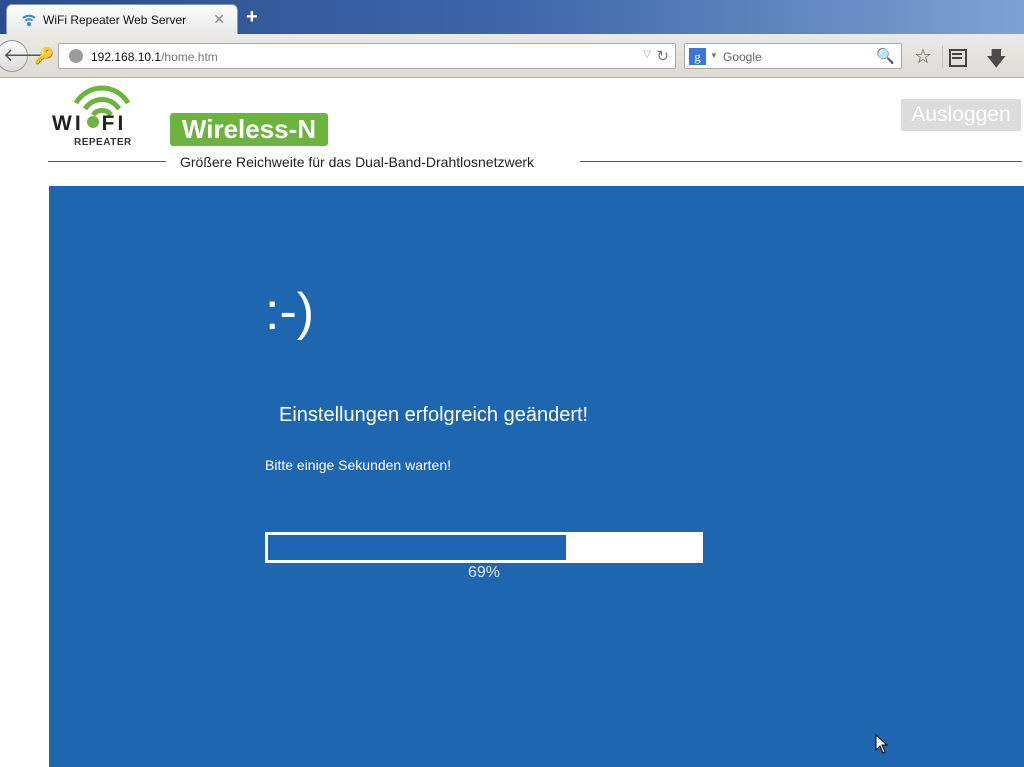 This screenshot has width=1024, height=767. Describe the element at coordinates (92, 122) in the screenshot. I see `wifi-dot` at that location.